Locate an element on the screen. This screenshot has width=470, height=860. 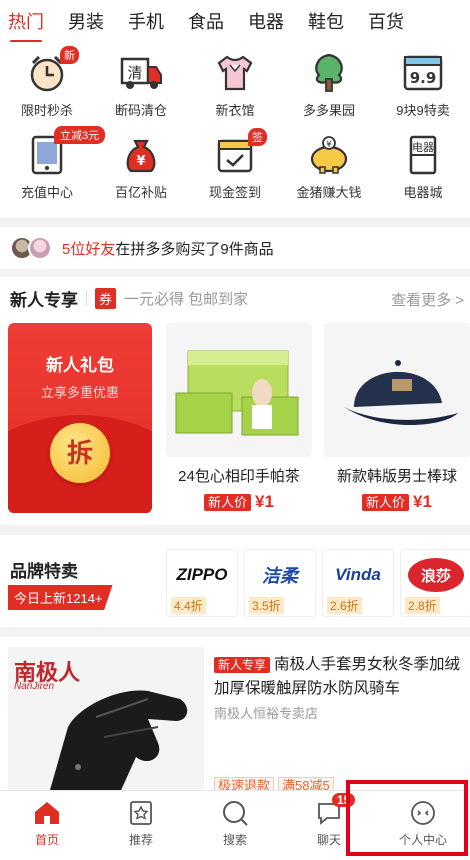
new-badge: 新 is located at coordinates (69, 55).